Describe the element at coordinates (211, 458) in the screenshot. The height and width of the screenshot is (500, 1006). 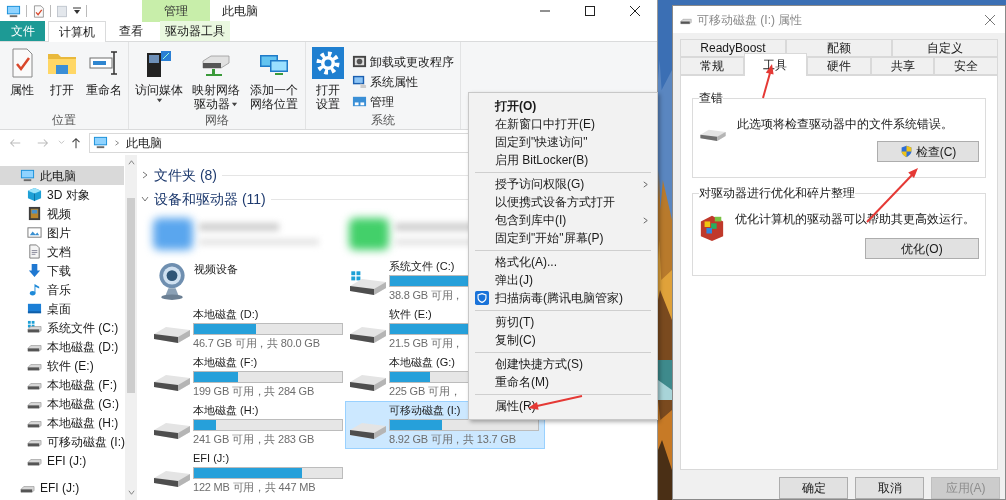
I see `drive-name: EFI (J:)` at that location.